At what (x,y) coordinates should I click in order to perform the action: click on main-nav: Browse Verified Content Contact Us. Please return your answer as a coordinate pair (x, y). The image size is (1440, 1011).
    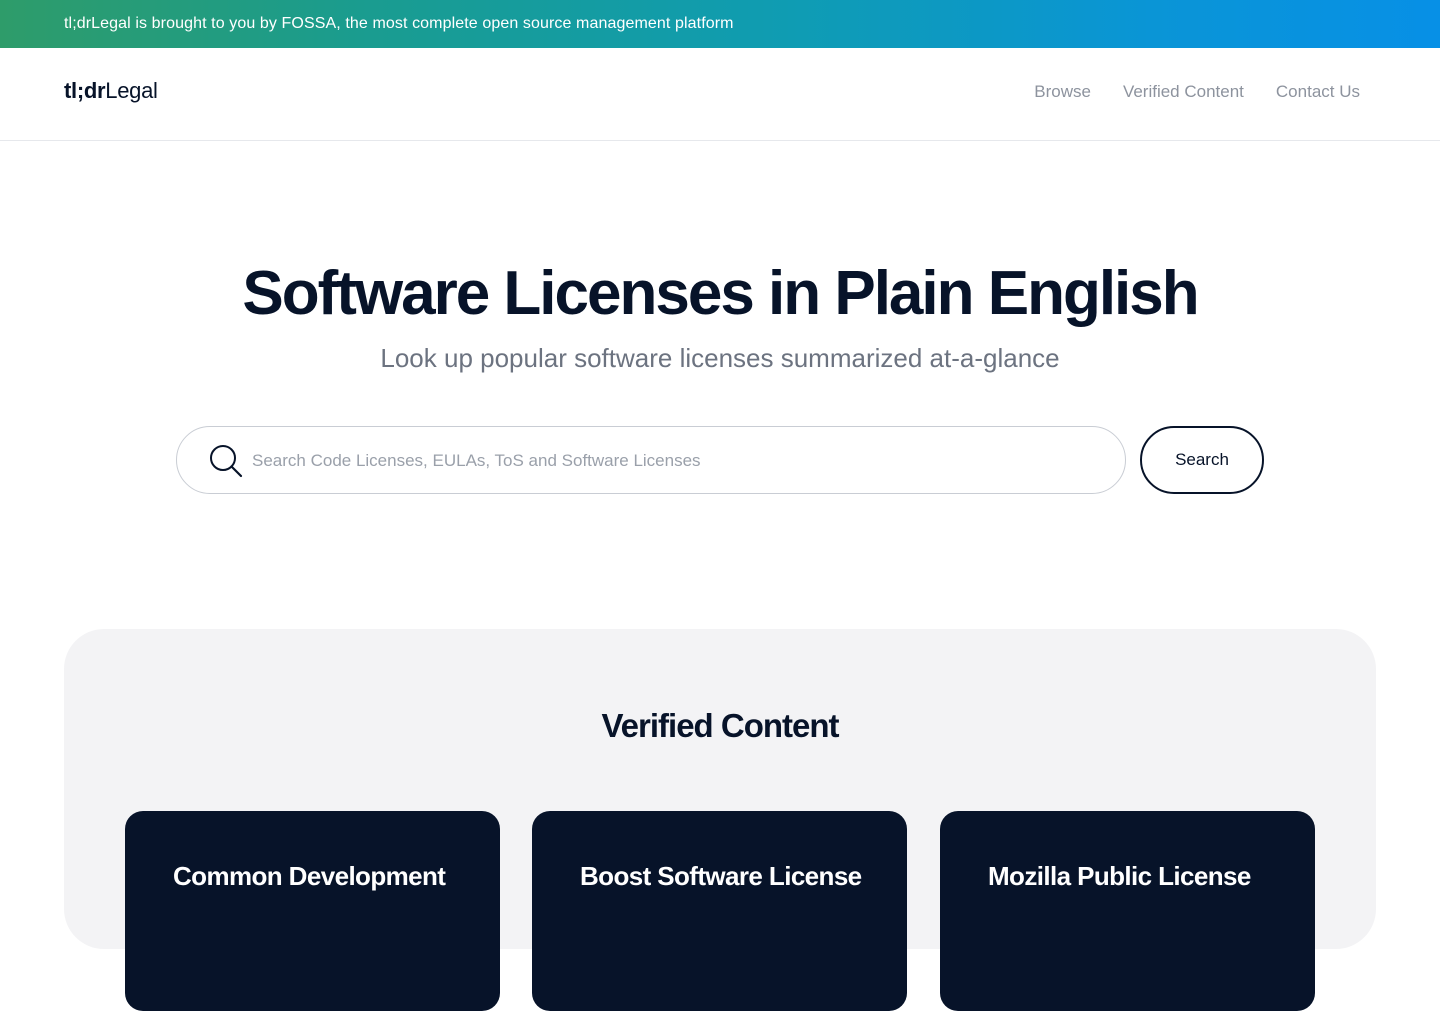
    Looking at the image, I should click on (1197, 92).